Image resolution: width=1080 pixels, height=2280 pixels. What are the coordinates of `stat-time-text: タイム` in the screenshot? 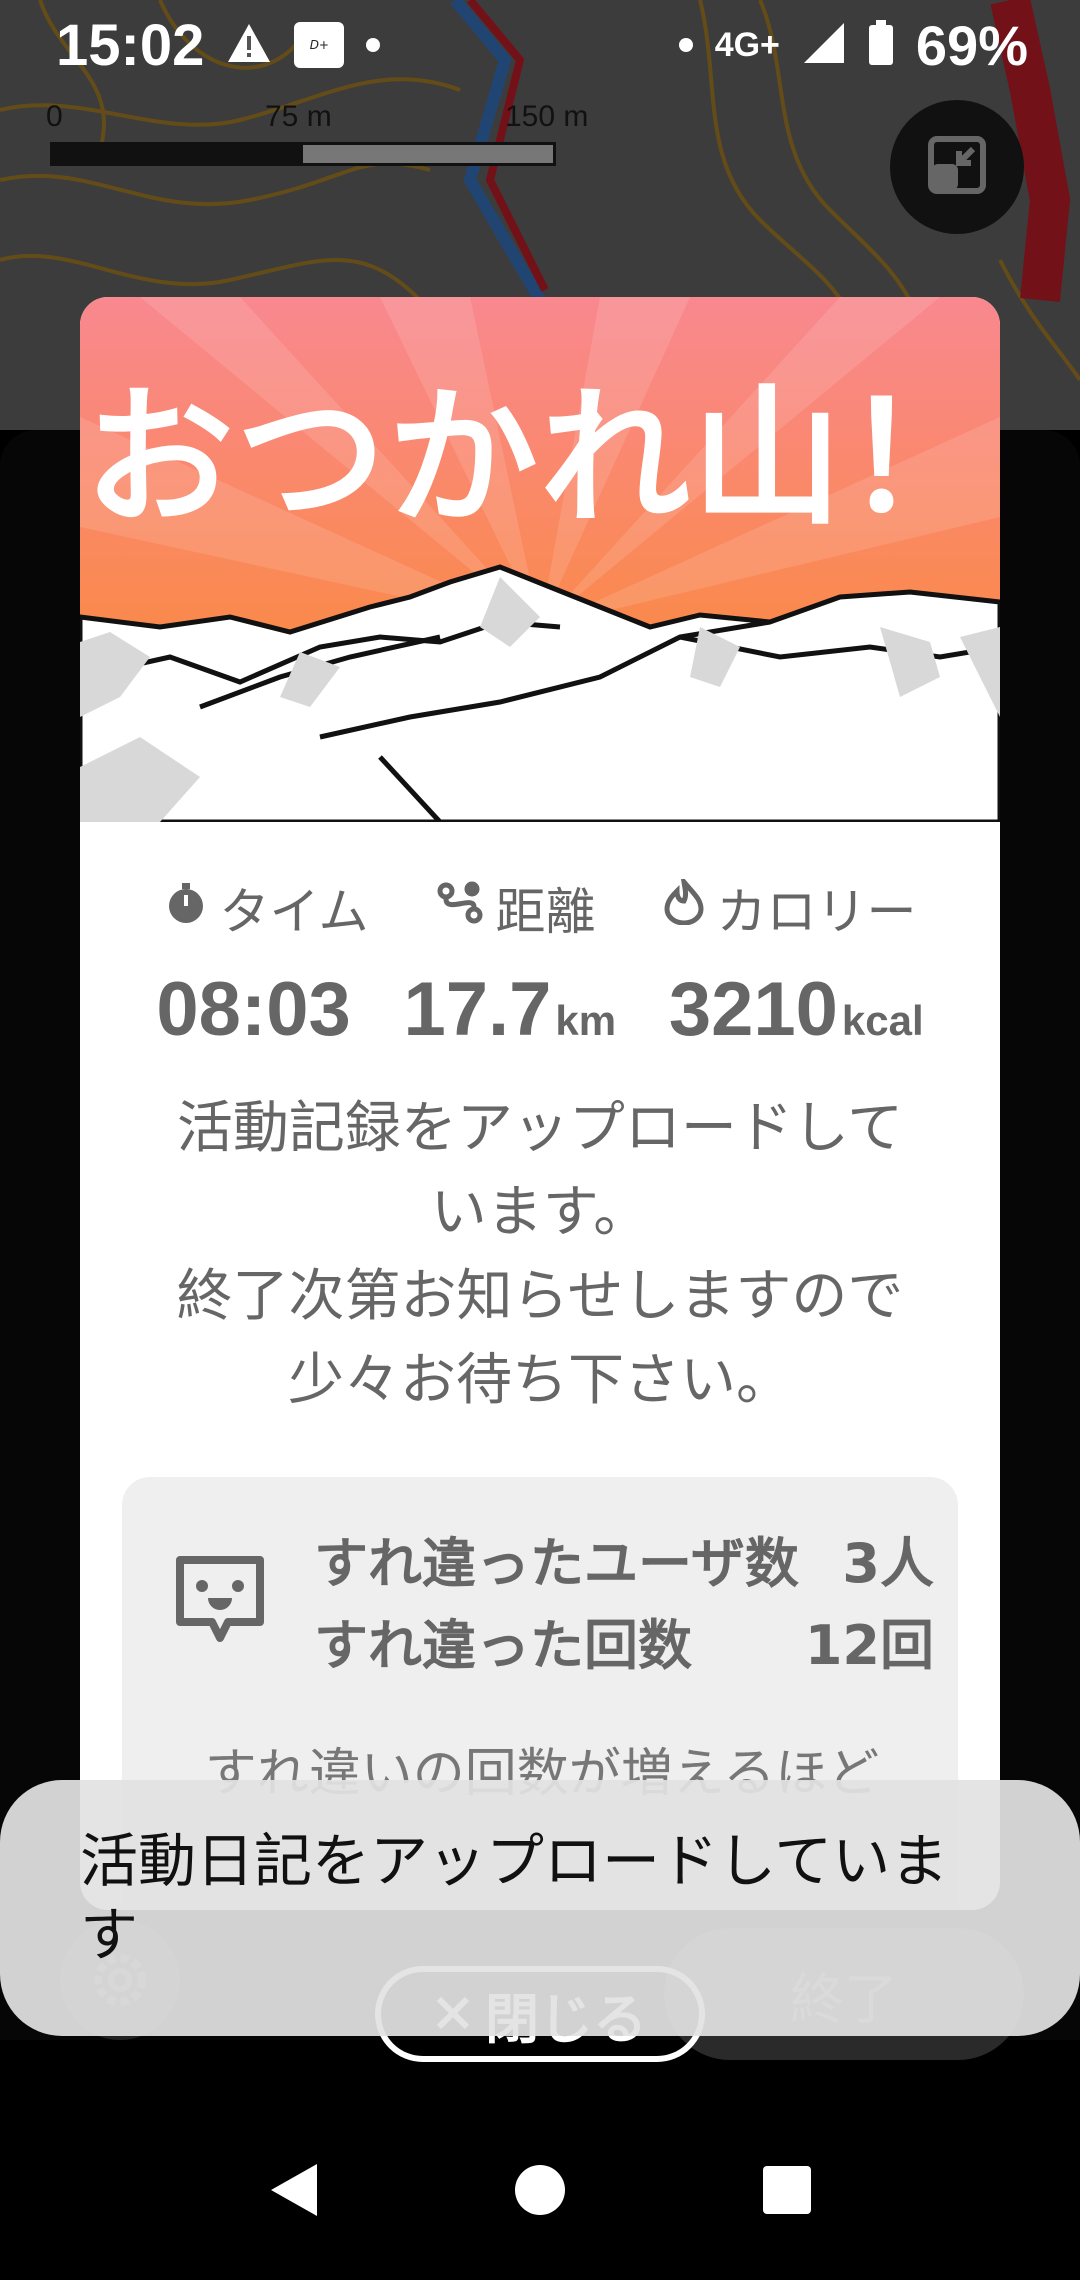 It's located at (294, 912).